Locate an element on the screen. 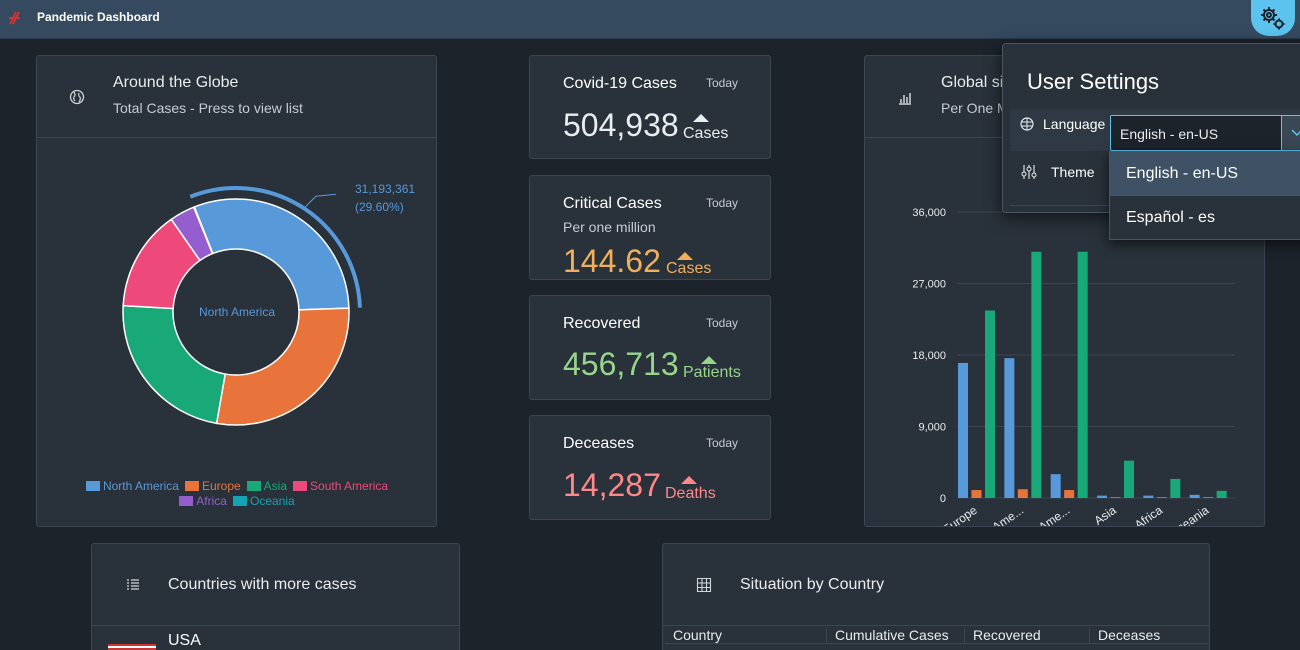 The width and height of the screenshot is (1300, 650). tile-subtitle: Per one million is located at coordinates (609, 227).